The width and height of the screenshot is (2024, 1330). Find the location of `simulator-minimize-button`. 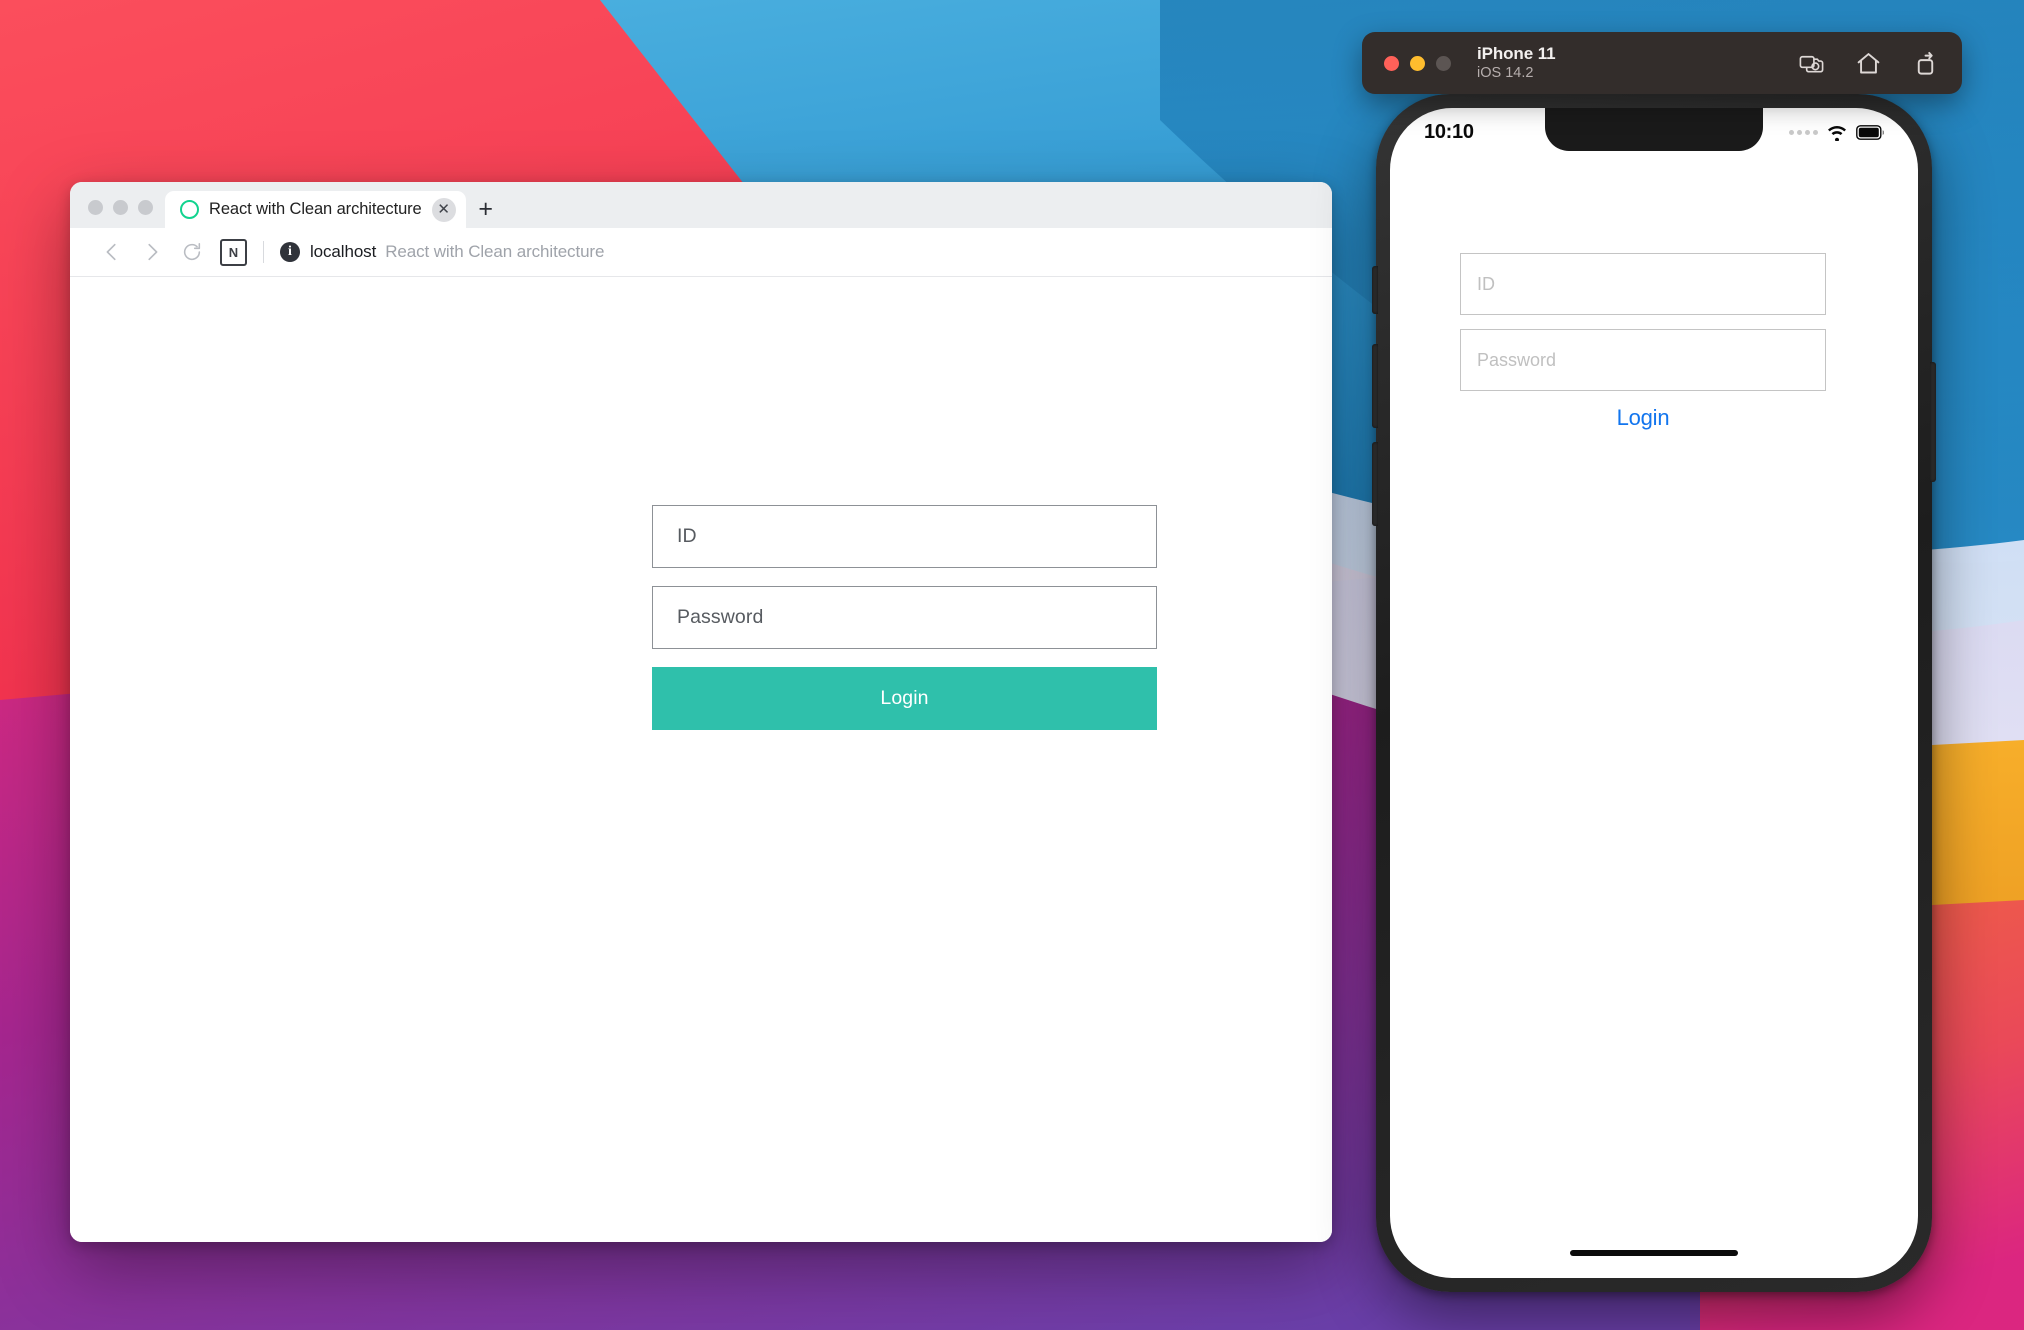

simulator-minimize-button is located at coordinates (1417, 63).